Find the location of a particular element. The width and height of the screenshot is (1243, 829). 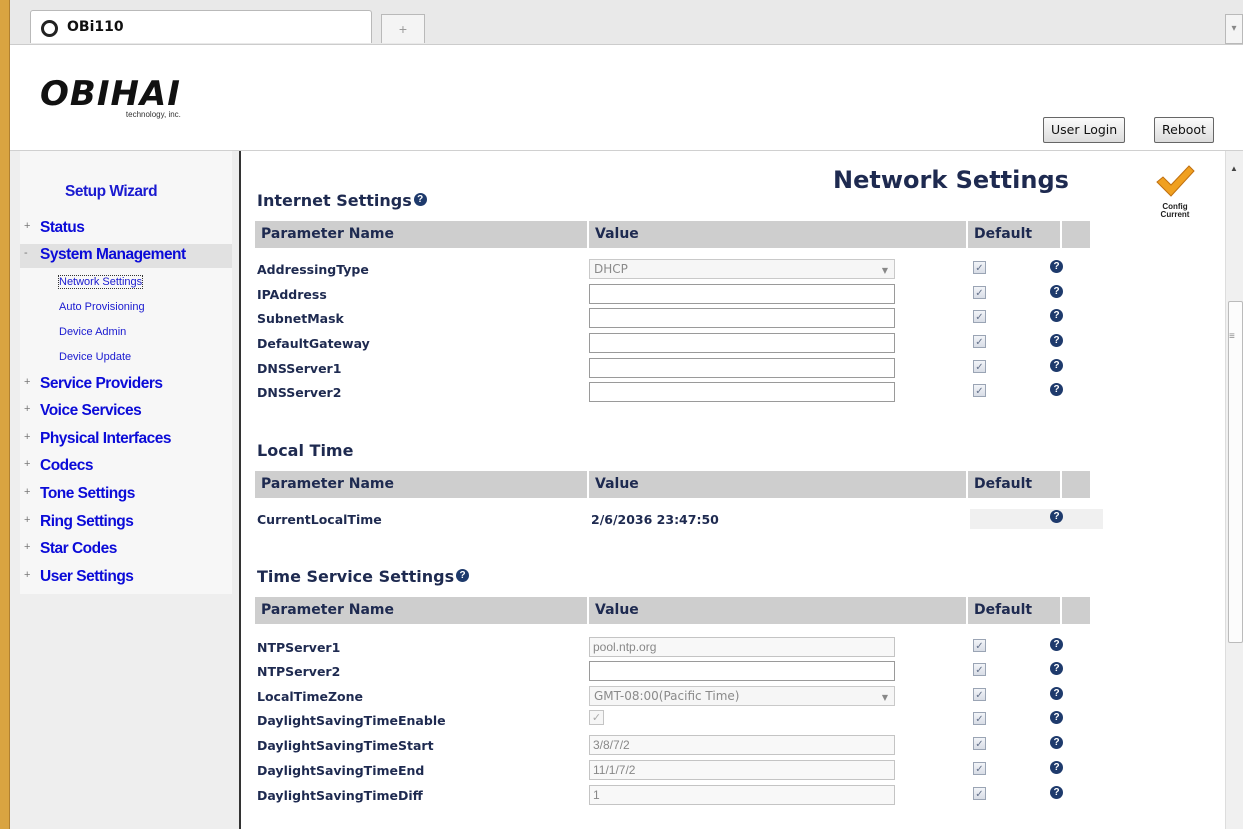

checkmark-icon is located at coordinates (1175, 181).